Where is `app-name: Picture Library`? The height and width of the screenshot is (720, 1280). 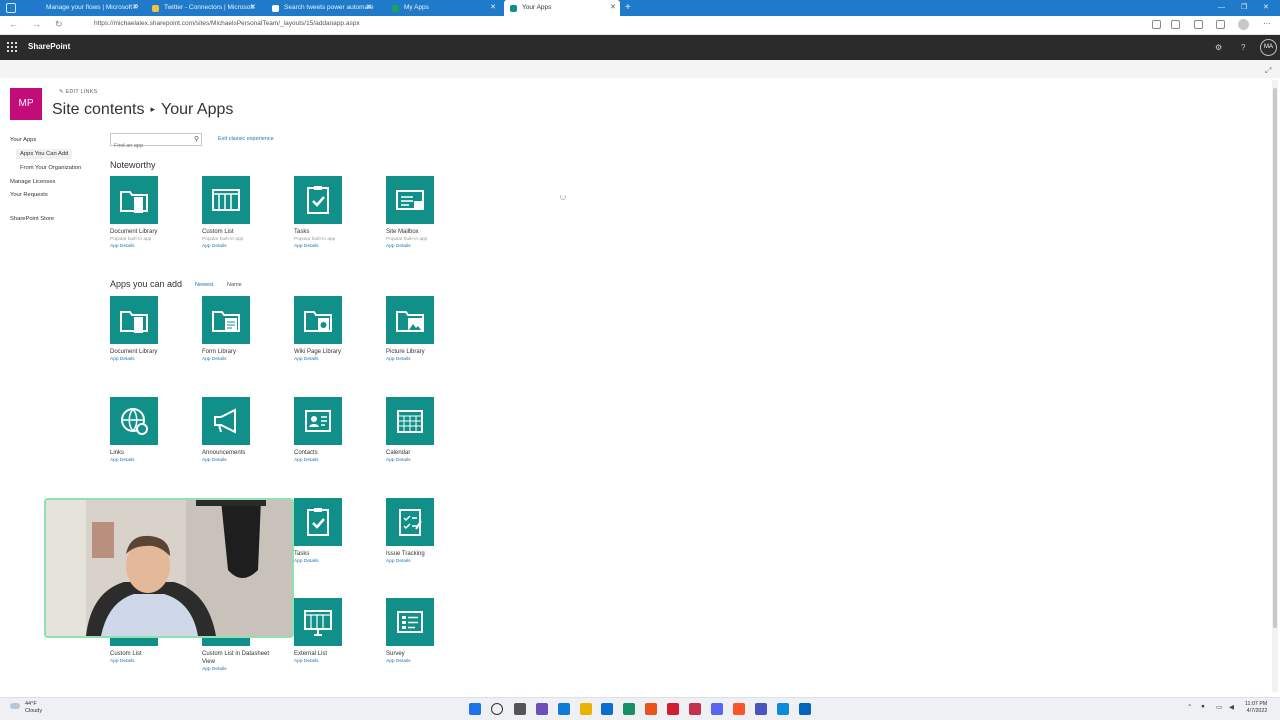 app-name: Picture Library is located at coordinates (425, 352).